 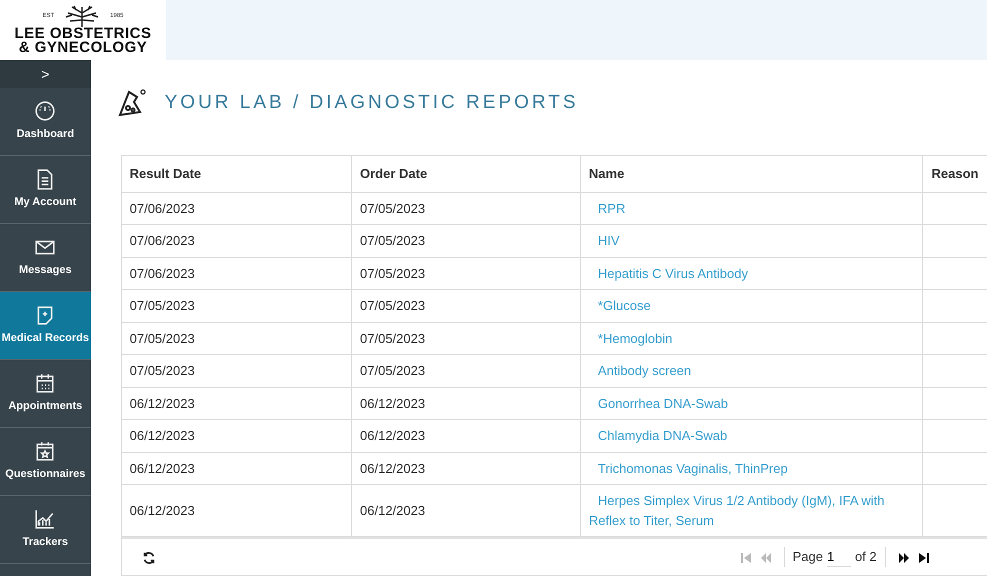 I want to click on chart-icon, so click(x=45, y=519).